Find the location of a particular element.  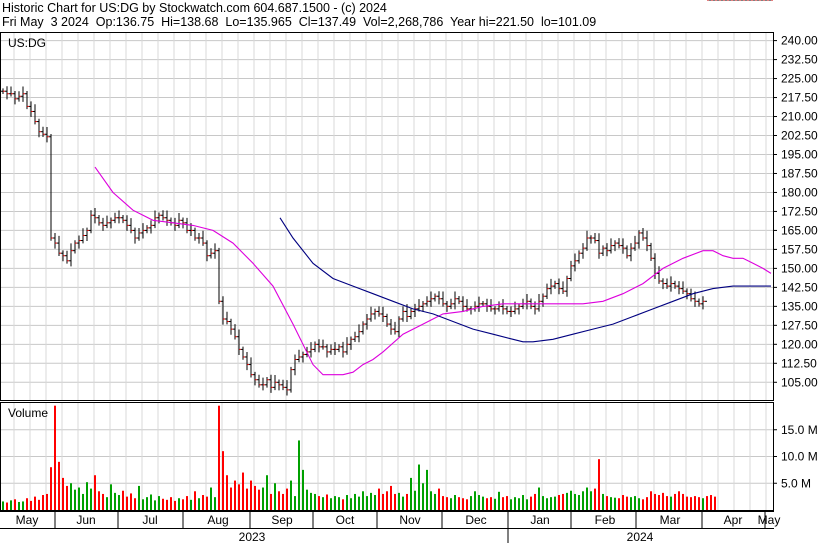

price-tick-label: 157.50 is located at coordinates (799, 249).